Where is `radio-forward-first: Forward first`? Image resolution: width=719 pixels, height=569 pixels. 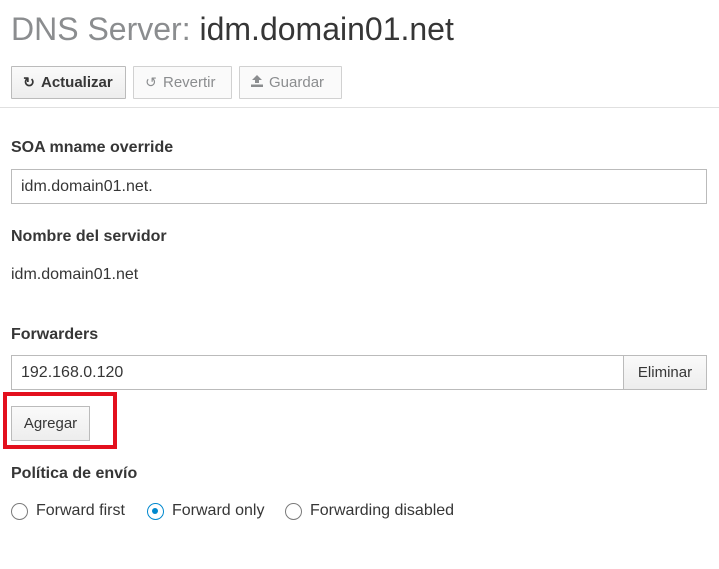 radio-forward-first: Forward first is located at coordinates (68, 511).